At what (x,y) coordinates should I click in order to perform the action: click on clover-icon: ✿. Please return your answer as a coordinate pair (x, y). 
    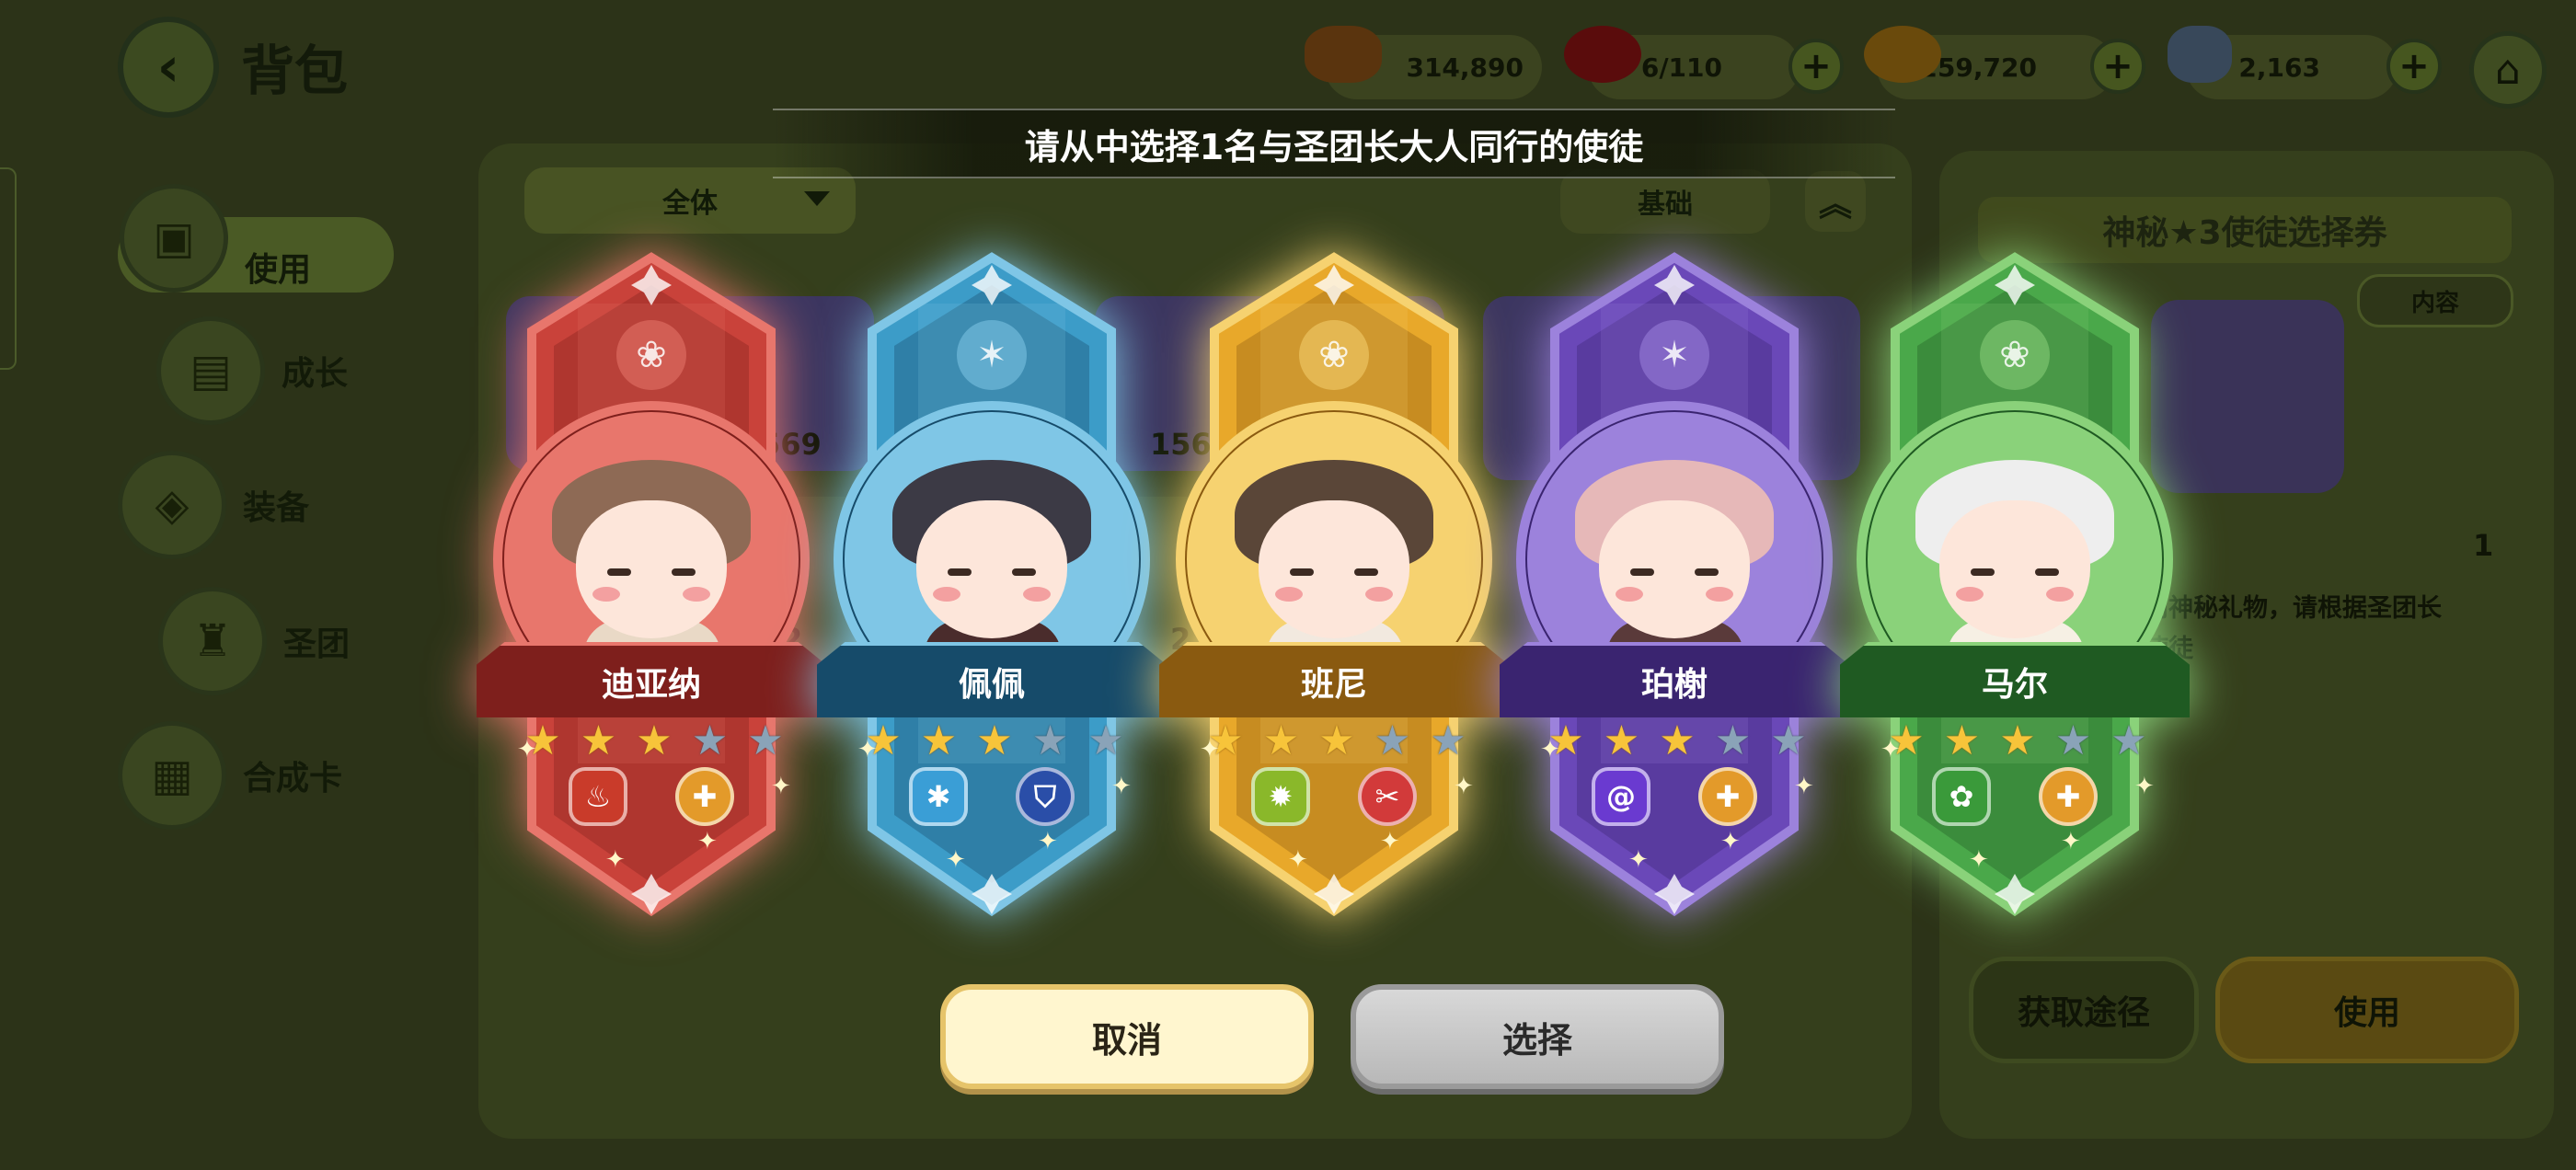
    Looking at the image, I should click on (1961, 796).